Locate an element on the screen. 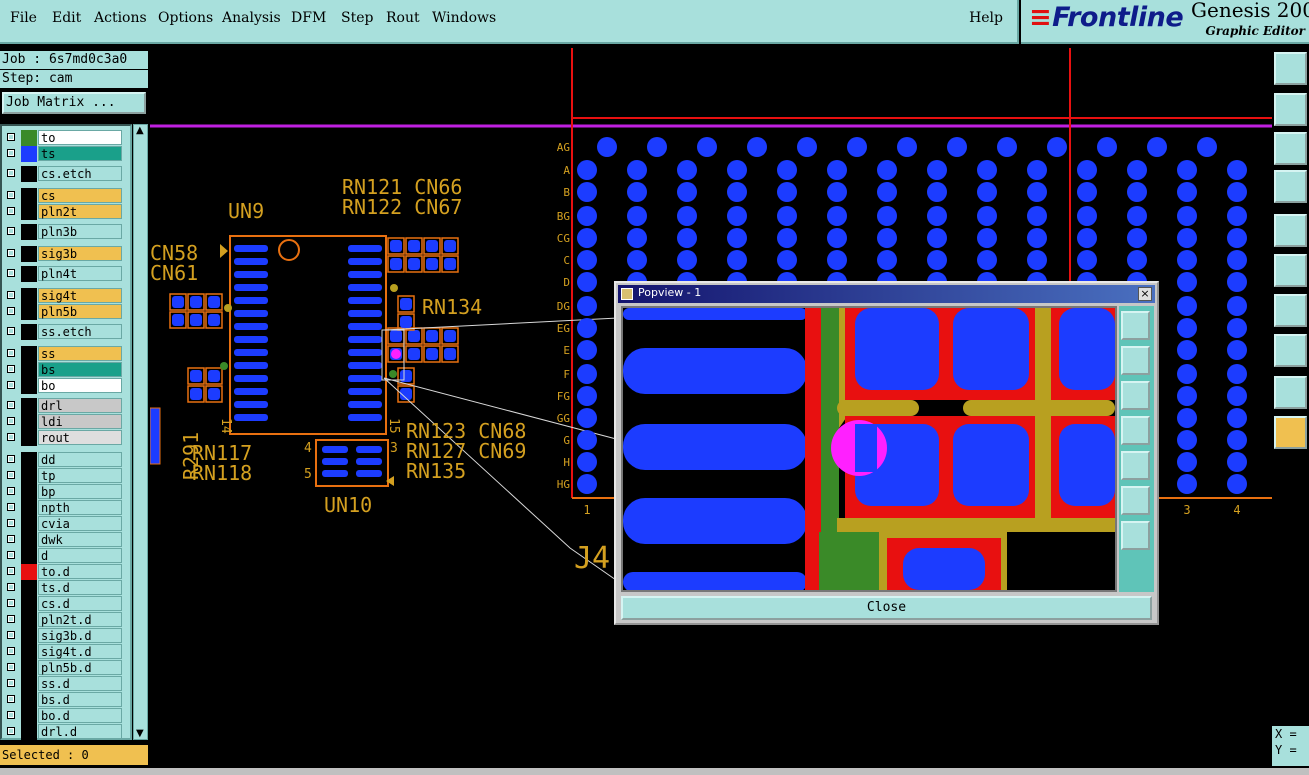  layer-row-cs-etch: cs.etch is located at coordinates (67, 174).